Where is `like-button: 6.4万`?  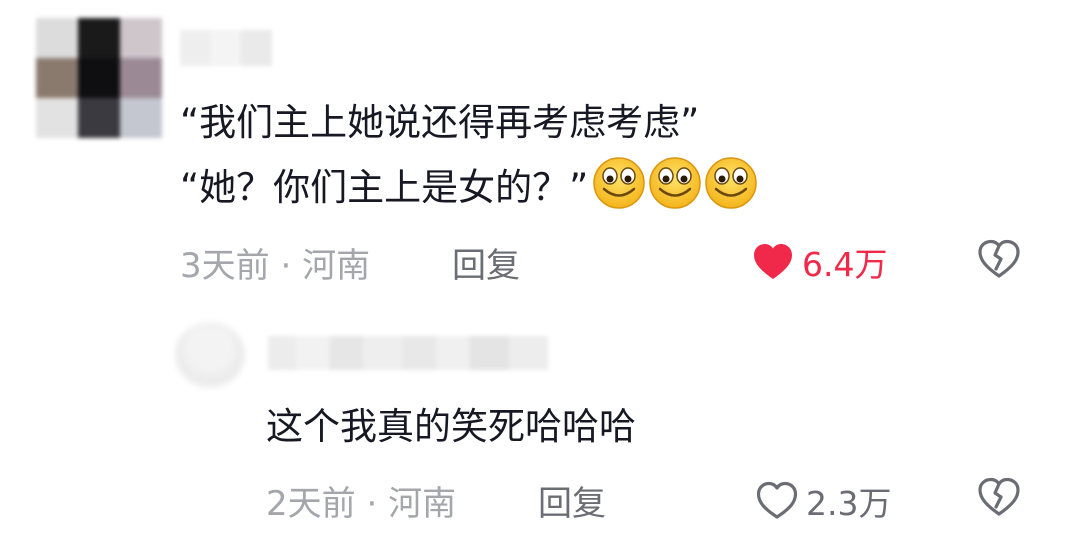 like-button: 6.4万 is located at coordinates (819, 262).